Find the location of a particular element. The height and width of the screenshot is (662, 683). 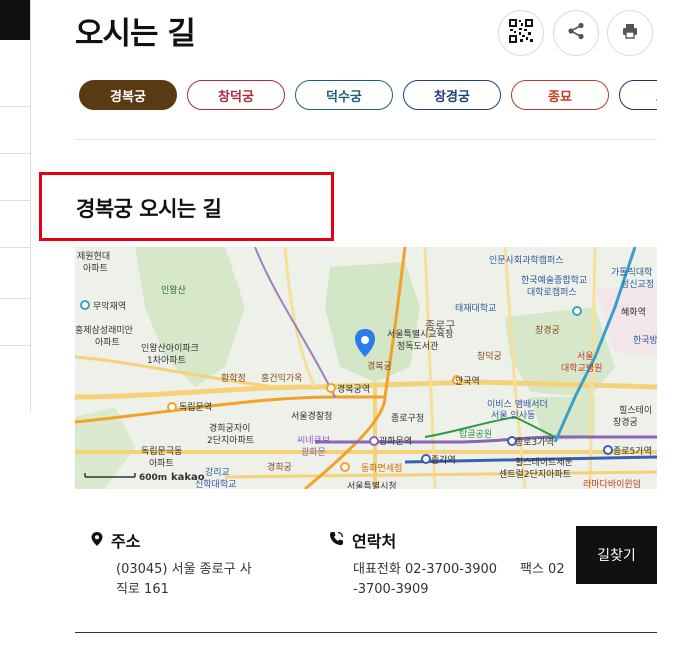

map-label: 2단지아파트 is located at coordinates (230, 440).